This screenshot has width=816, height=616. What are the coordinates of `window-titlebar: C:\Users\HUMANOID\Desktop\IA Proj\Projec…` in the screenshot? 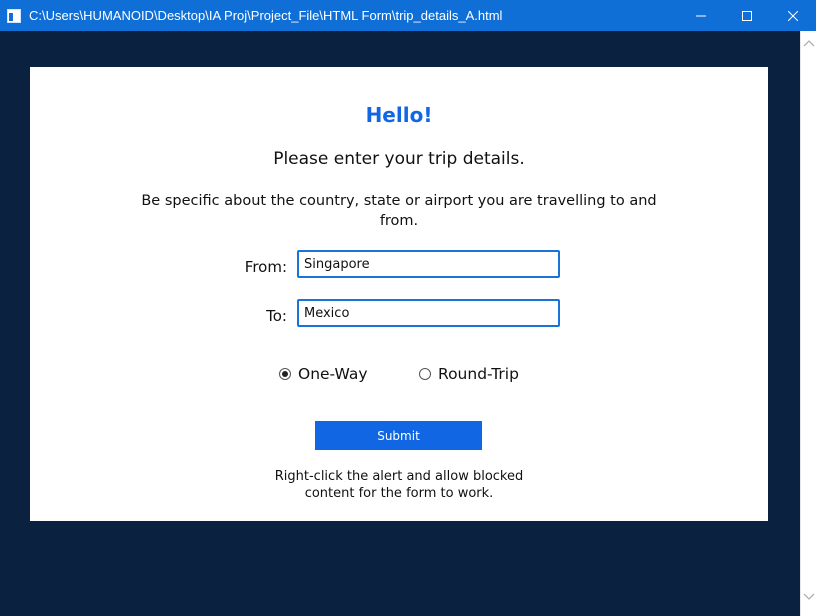 It's located at (408, 15).